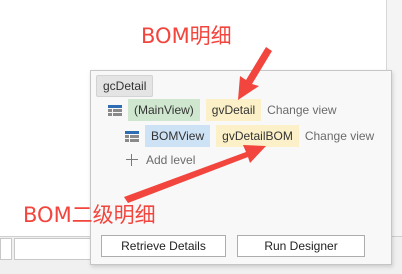 This screenshot has height=274, width=402. I want to click on plus-icon, so click(132, 160).